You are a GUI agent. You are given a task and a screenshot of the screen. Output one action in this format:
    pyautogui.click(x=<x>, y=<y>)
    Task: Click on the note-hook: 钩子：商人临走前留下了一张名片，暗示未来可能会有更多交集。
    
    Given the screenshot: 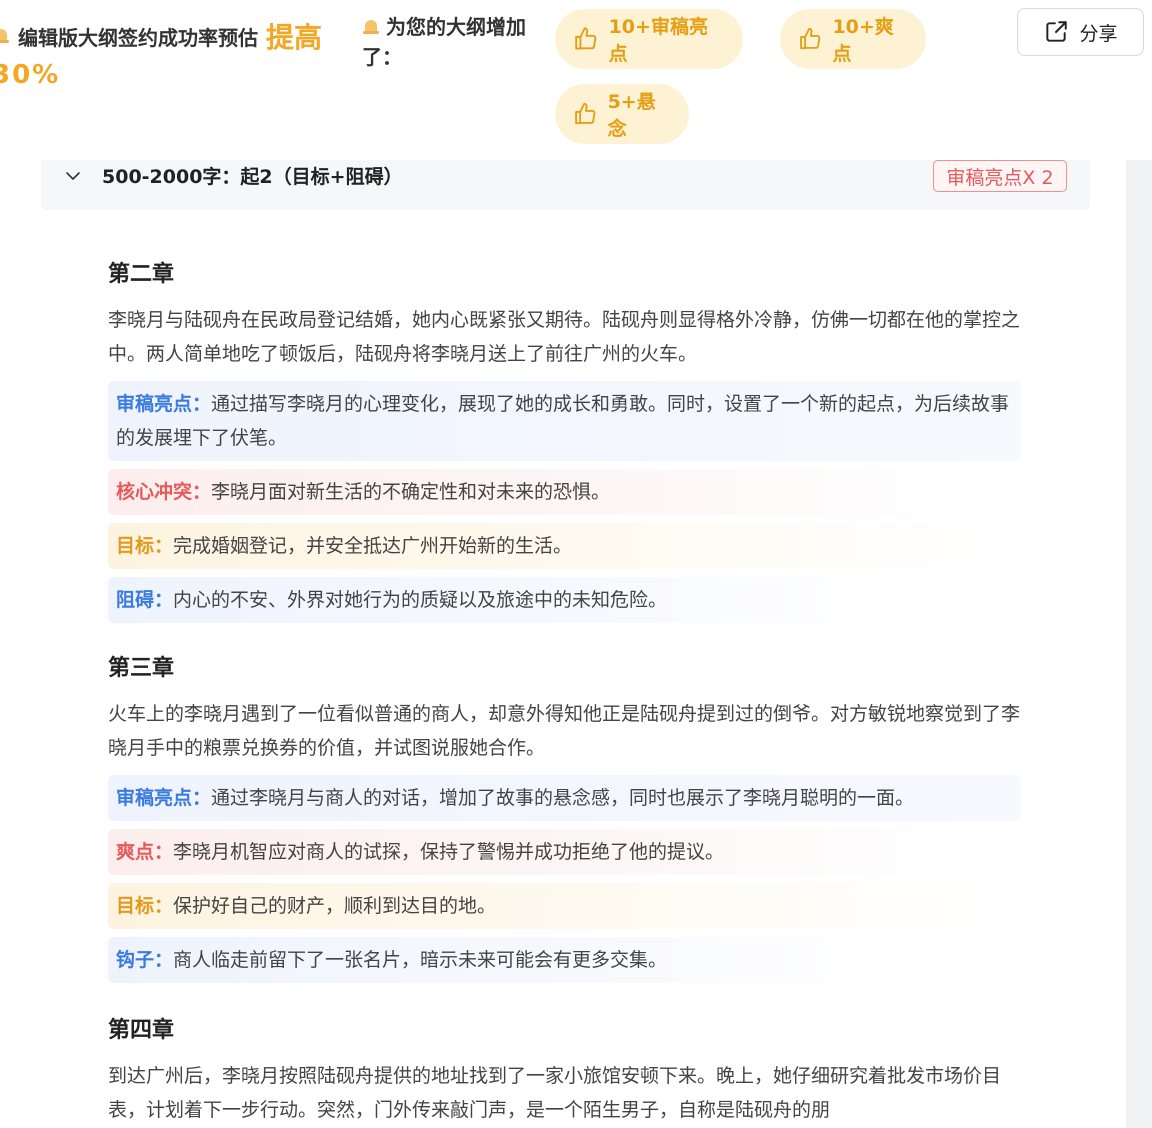 What is the action you would take?
    pyautogui.click(x=508, y=960)
    